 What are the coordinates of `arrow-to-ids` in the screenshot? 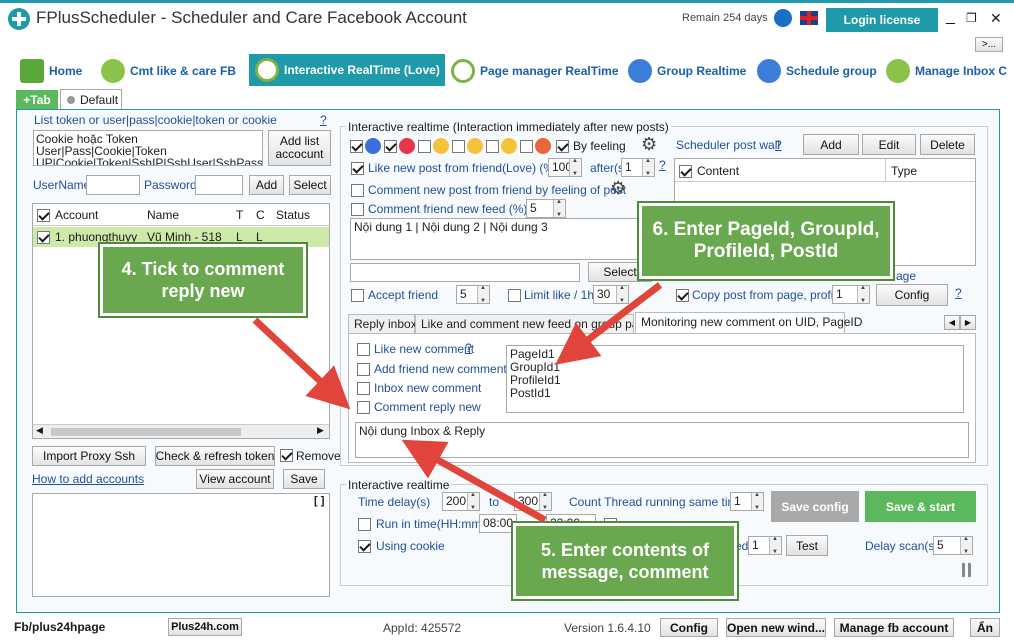 It's located at (609, 323).